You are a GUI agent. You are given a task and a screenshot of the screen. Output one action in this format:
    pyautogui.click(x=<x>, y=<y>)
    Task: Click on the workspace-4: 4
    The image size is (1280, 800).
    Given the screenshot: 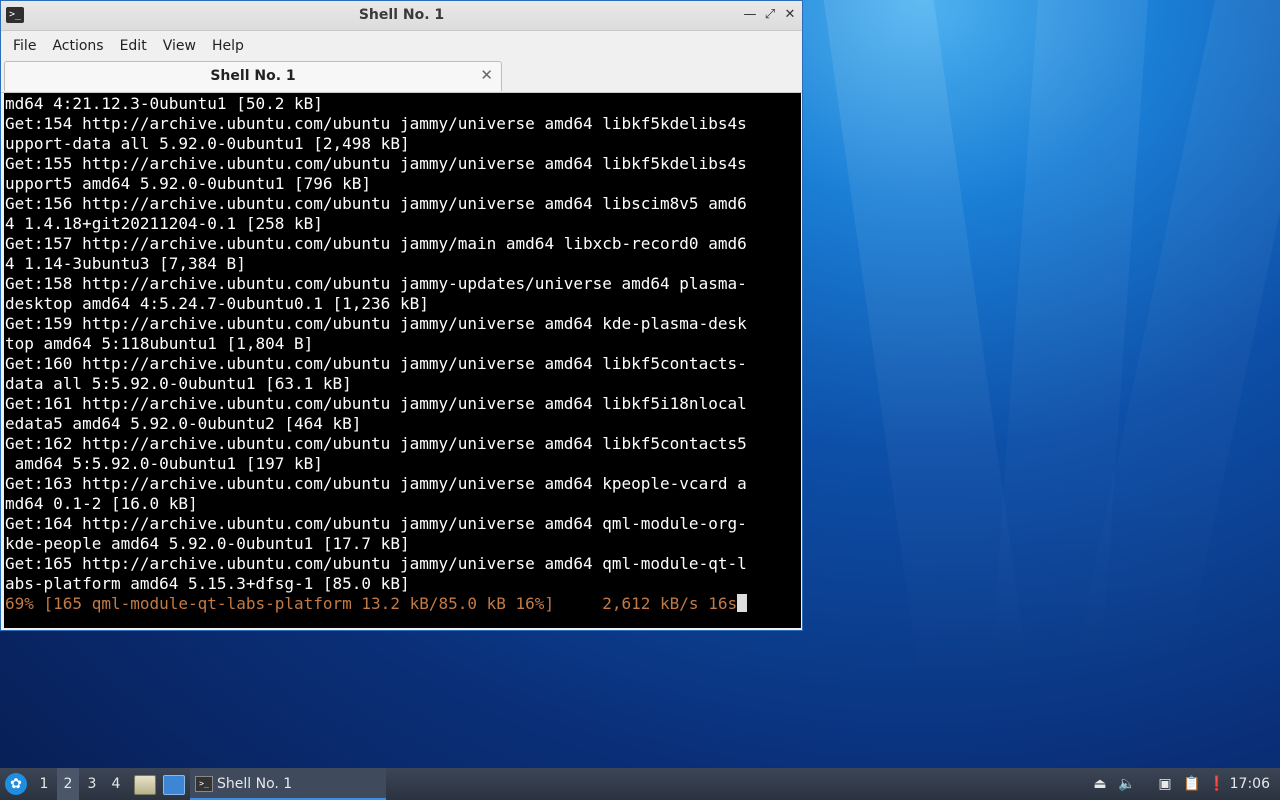 What is the action you would take?
    pyautogui.click(x=116, y=784)
    